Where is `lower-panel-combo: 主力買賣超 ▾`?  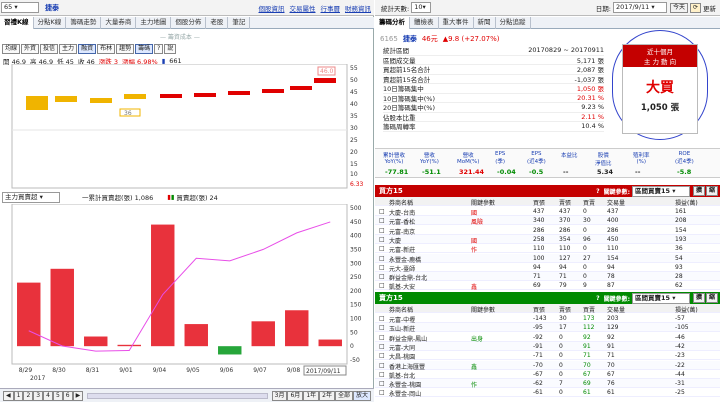 lower-panel-combo: 主力買賣超 ▾ is located at coordinates (31, 197).